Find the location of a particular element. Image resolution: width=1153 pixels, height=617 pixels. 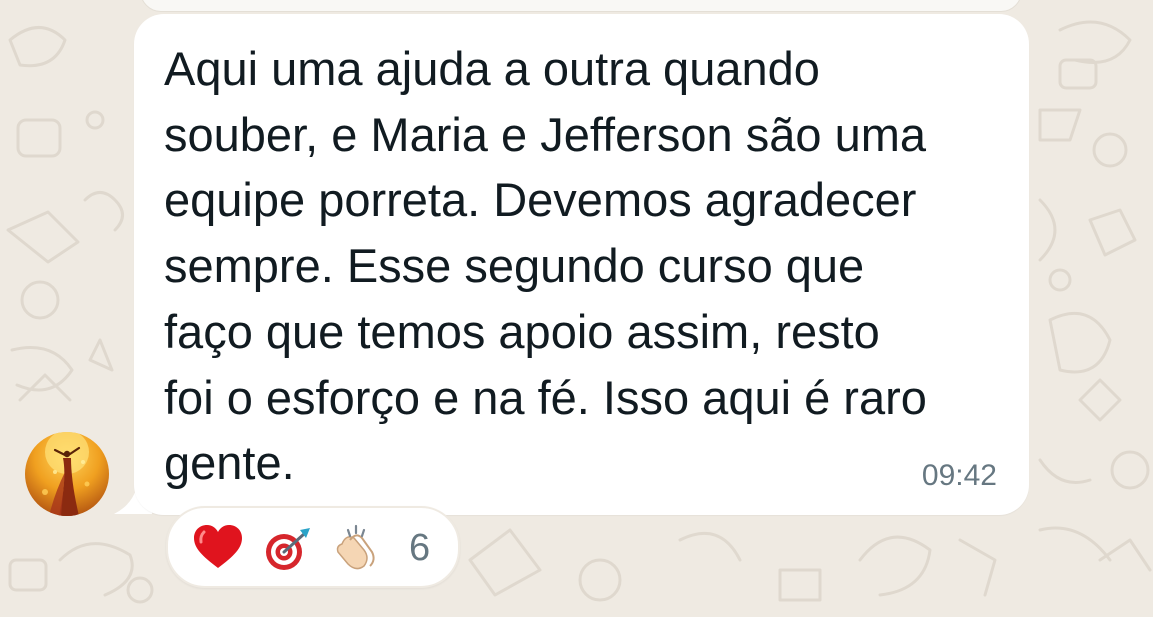

previous-message-bubble is located at coordinates (581, 6).